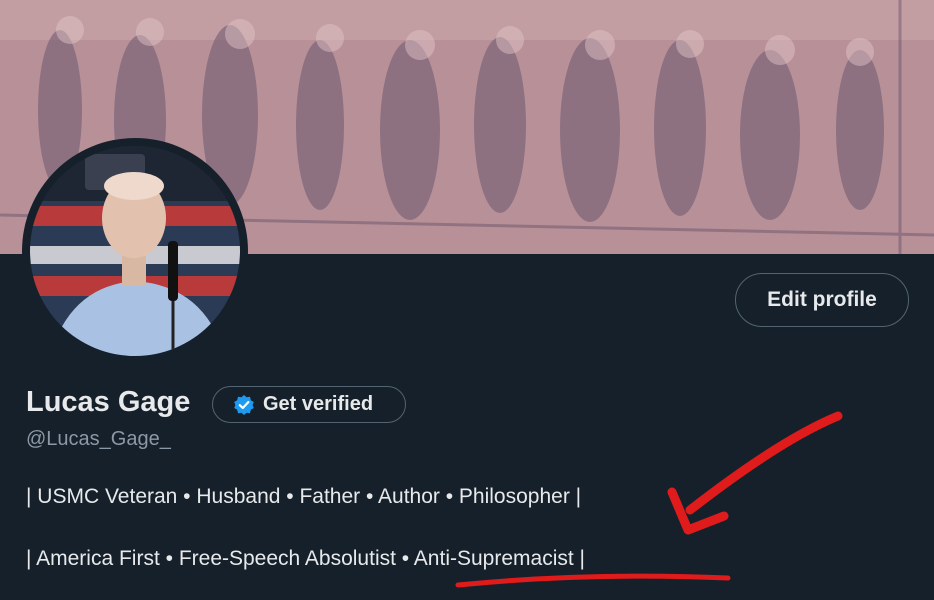 The width and height of the screenshot is (934, 600). What do you see at coordinates (318, 404) in the screenshot?
I see `get-verified-label: Get verified` at bounding box center [318, 404].